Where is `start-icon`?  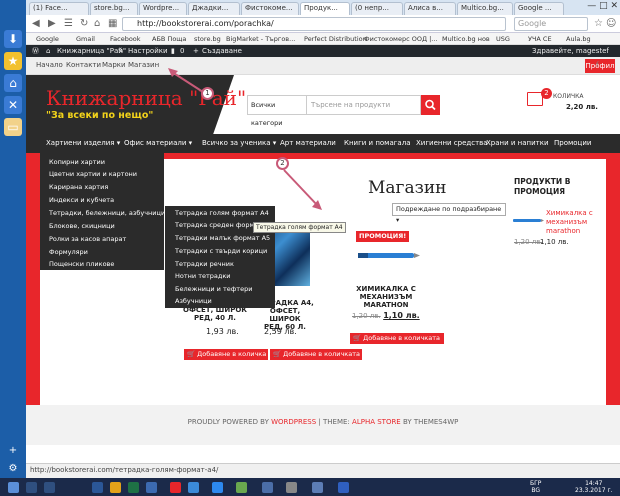
start-icon is located at coordinates (13, 487).